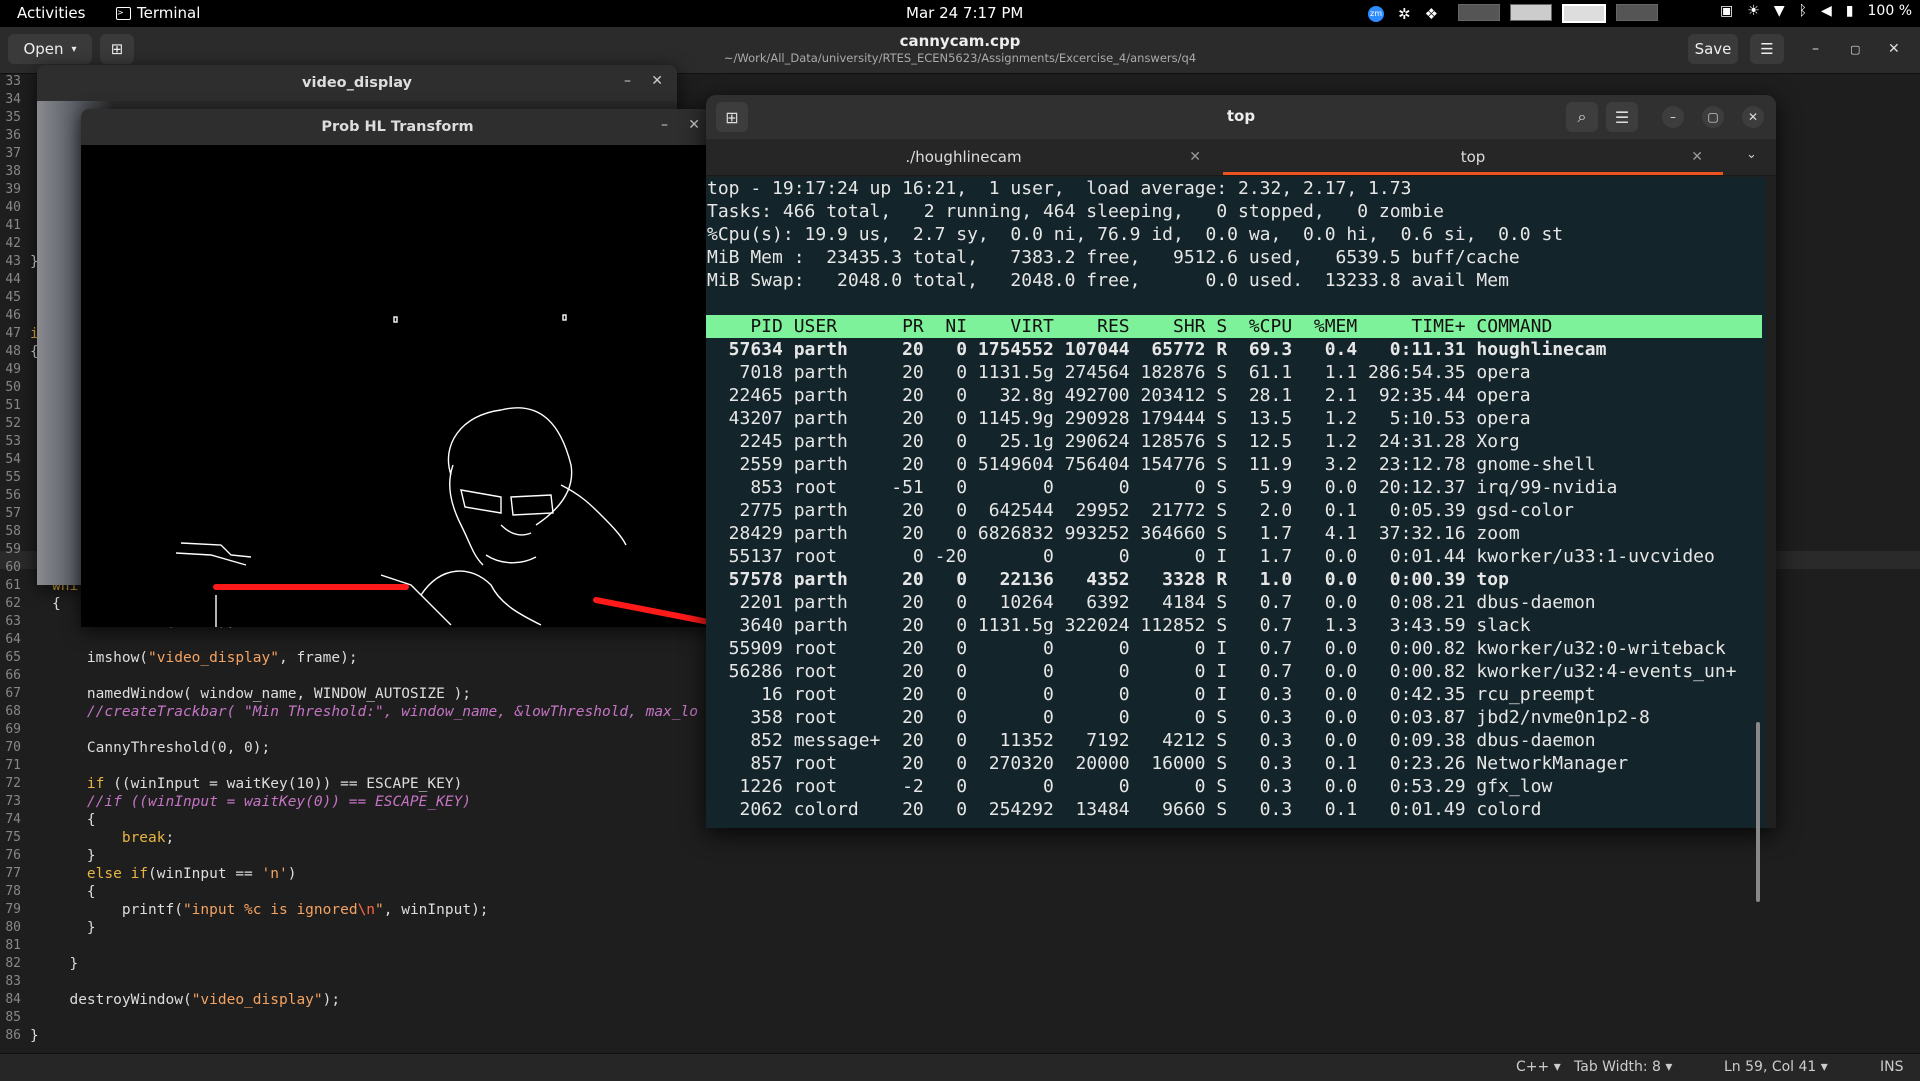  I want to click on nose-line, so click(516, 530).